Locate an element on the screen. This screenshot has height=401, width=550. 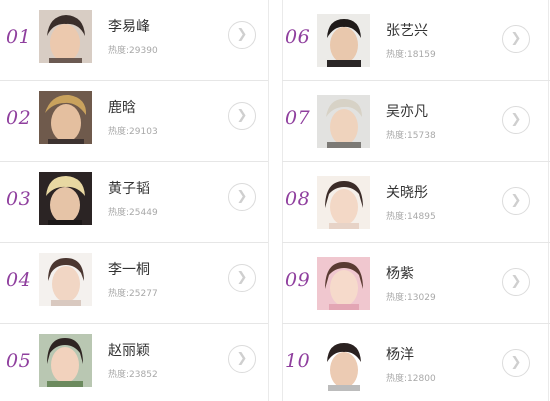
celebrity-name: 吴亦凡 is located at coordinates (407, 111).